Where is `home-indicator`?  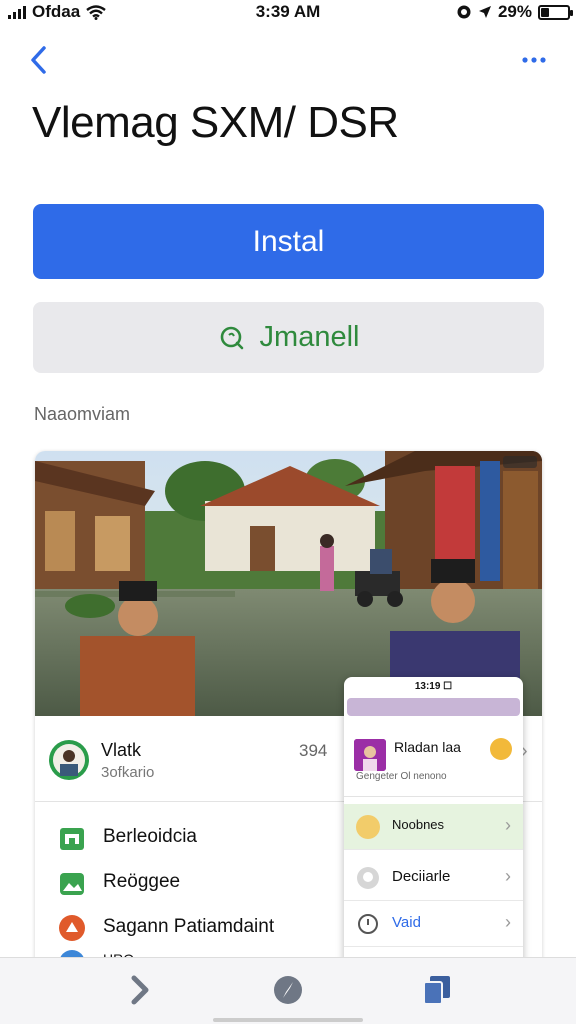
home-indicator is located at coordinates (288, 1020).